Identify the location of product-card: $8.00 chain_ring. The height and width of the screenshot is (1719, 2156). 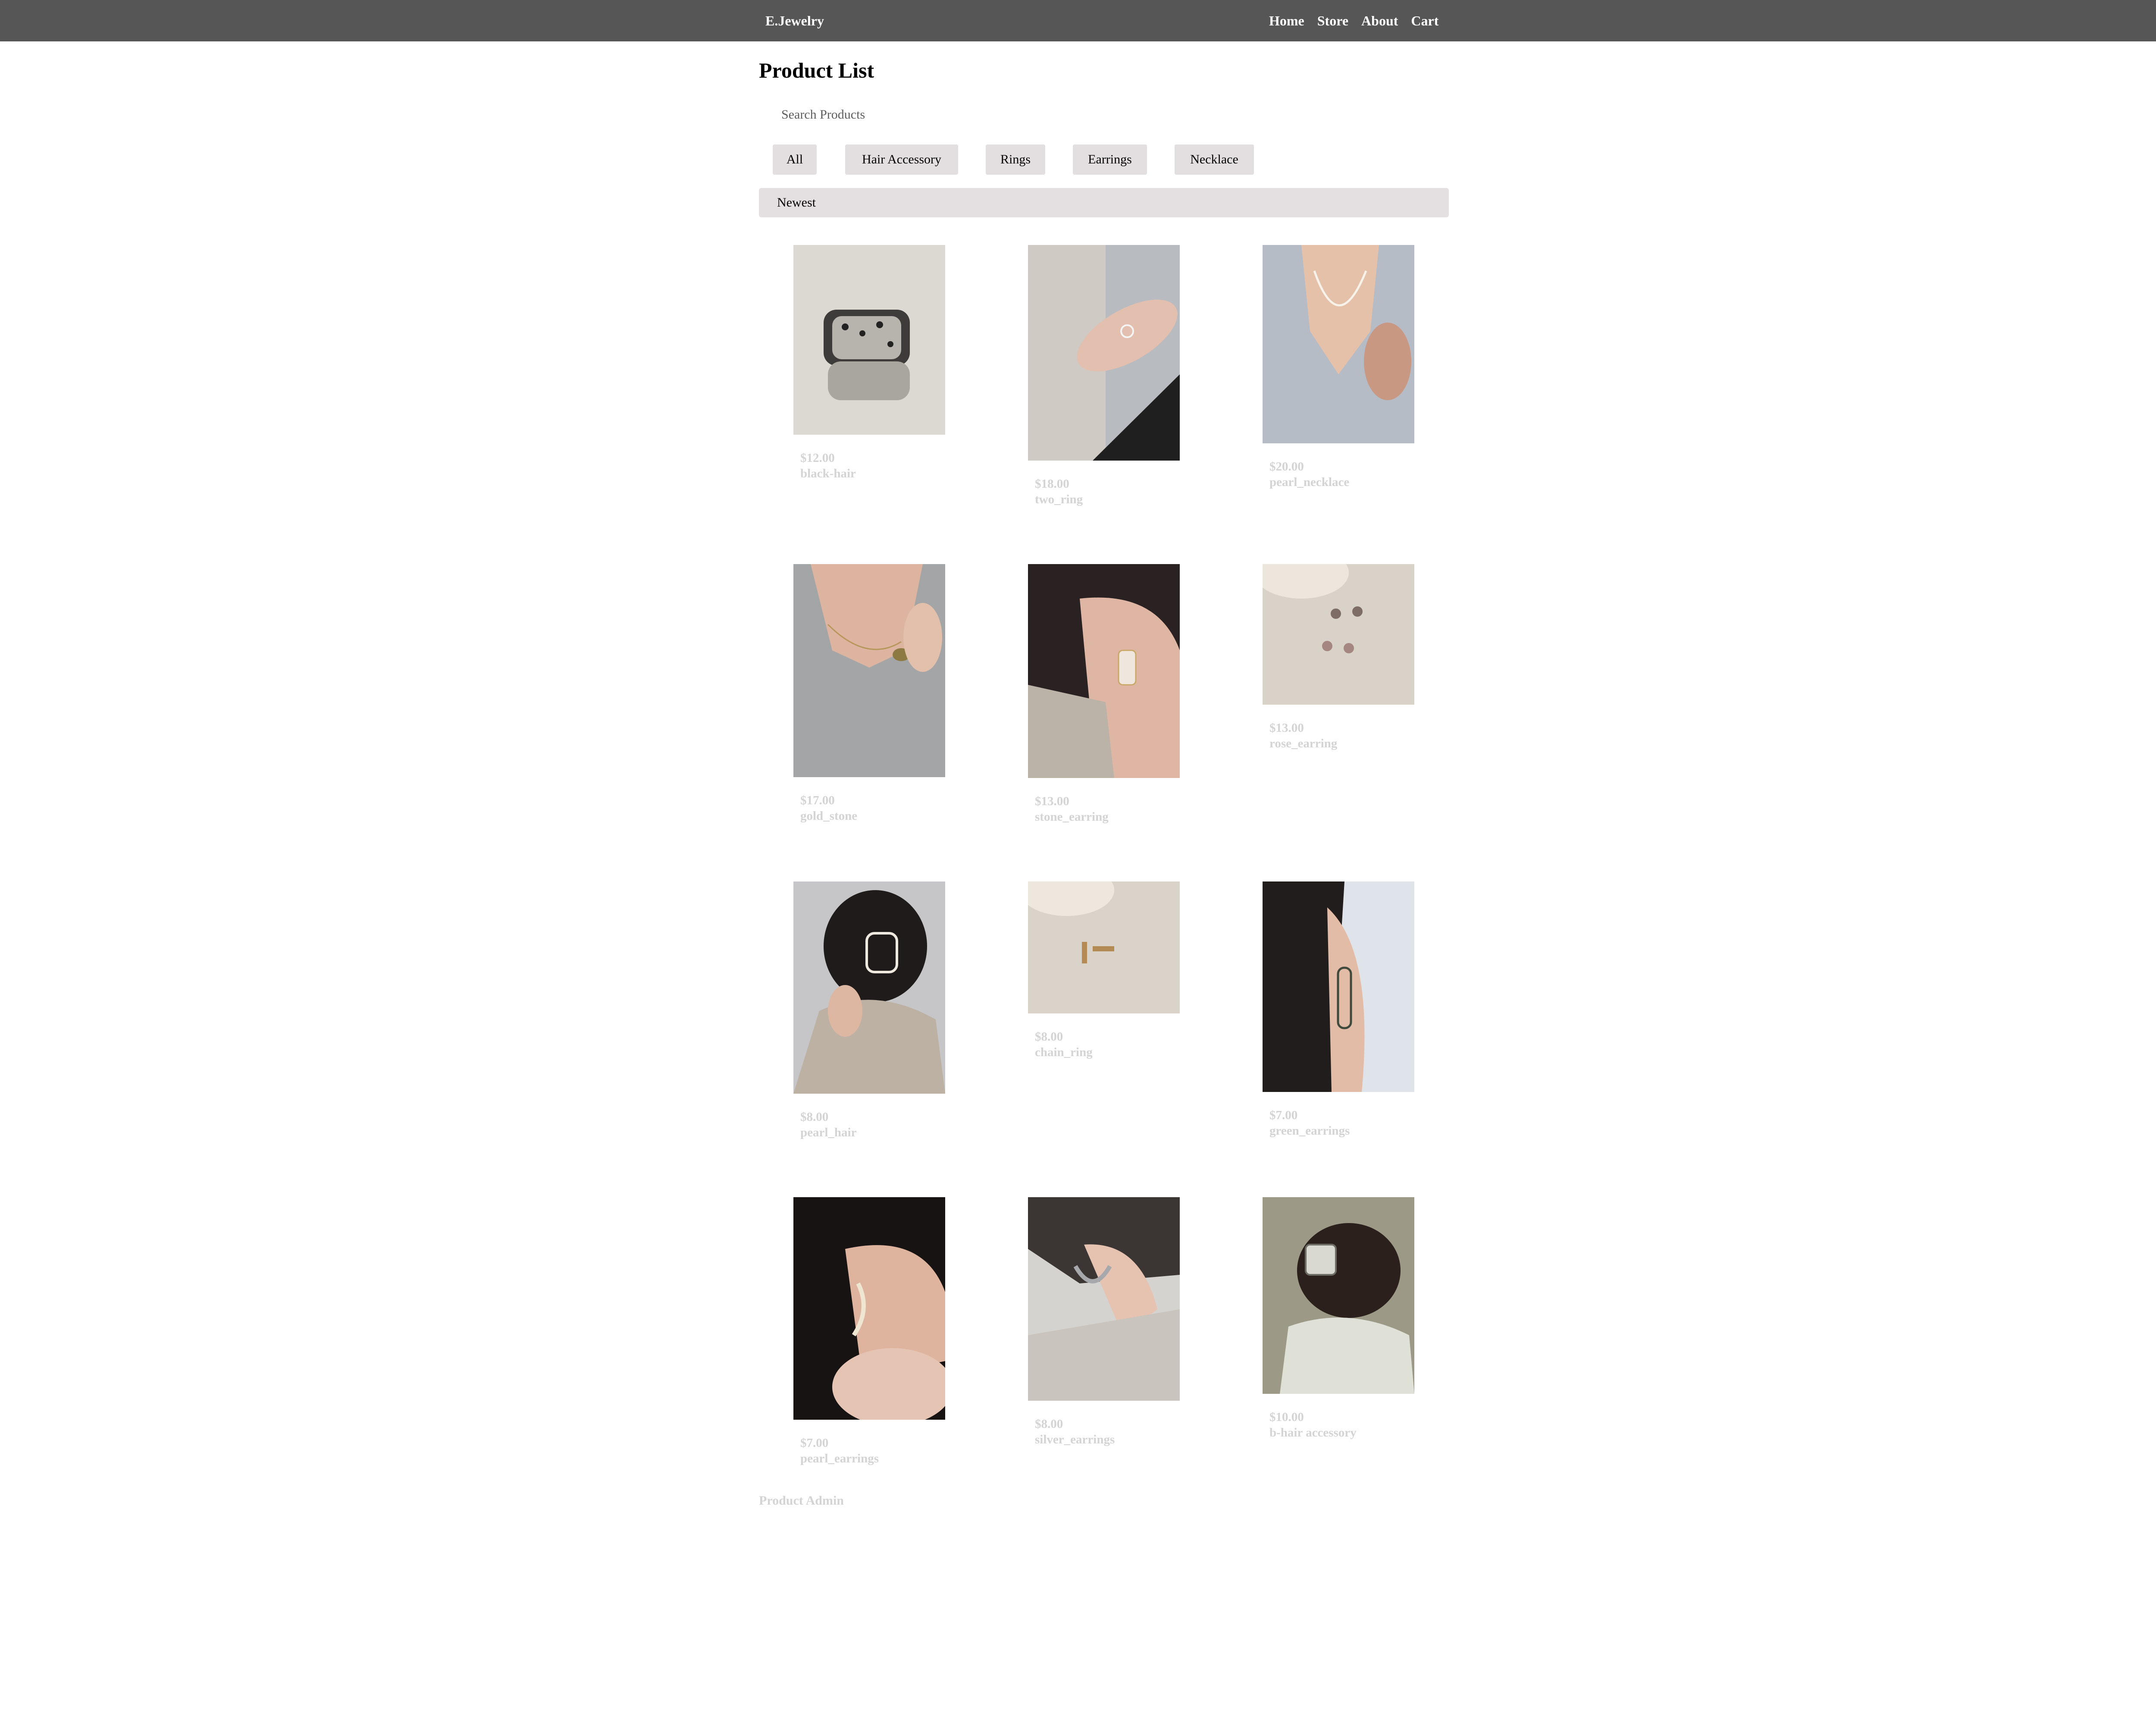
(1104, 970).